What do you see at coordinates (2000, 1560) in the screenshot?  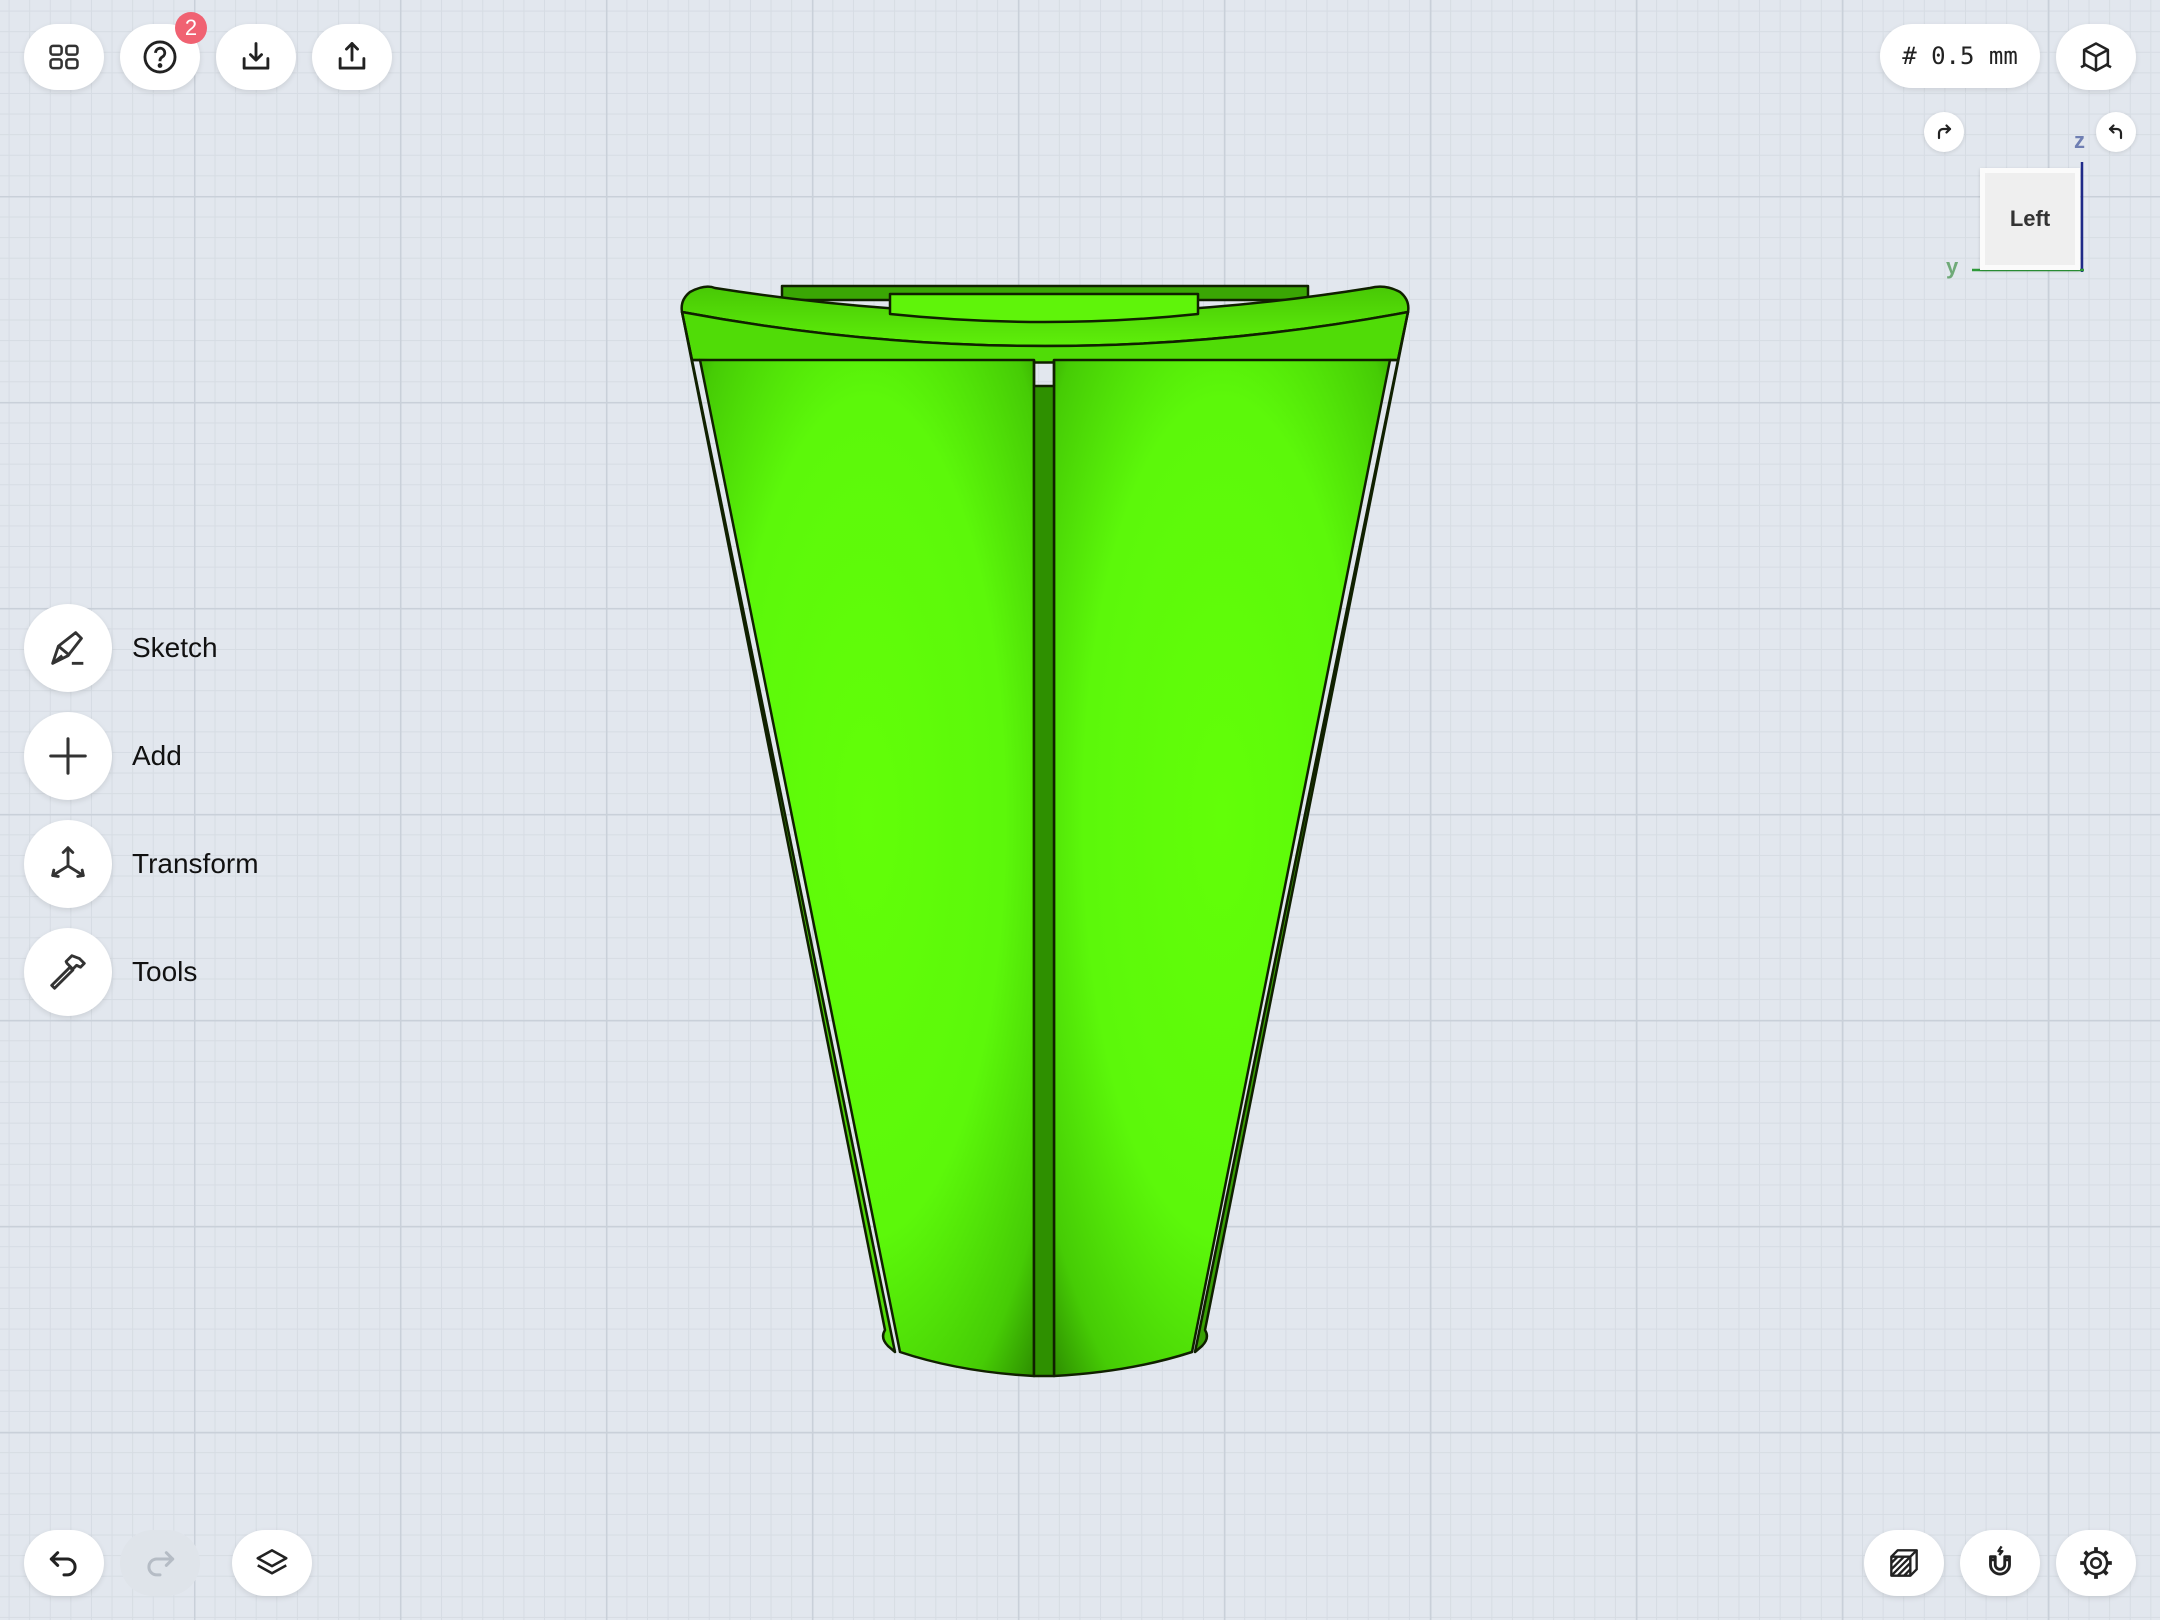 I see `magnet-icon` at bounding box center [2000, 1560].